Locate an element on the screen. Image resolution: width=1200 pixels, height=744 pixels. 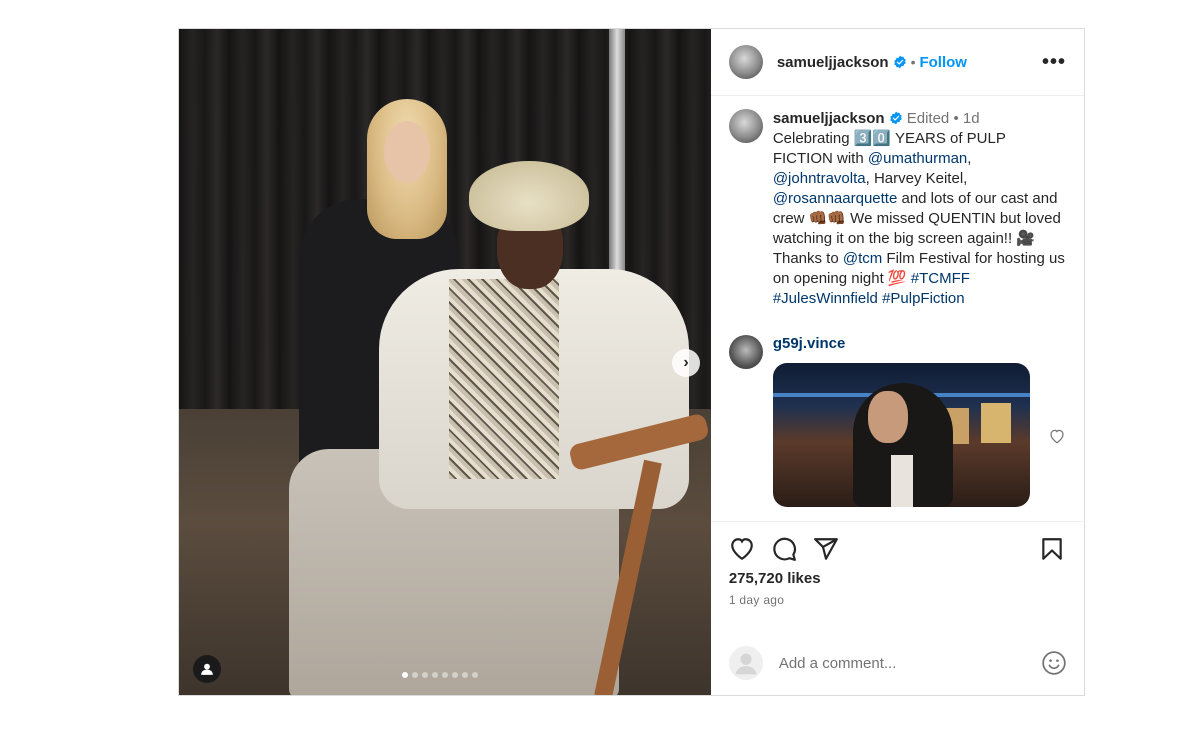
tagged-users-button is located at coordinates (207, 669).